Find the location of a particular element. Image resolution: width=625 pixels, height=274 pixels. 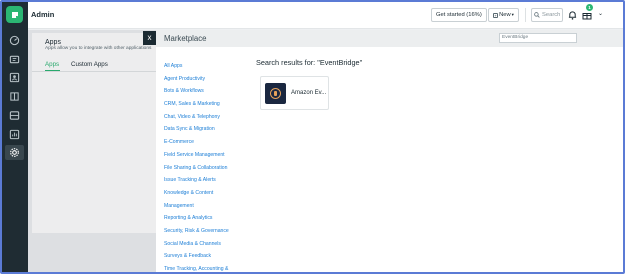

search-icon is located at coordinates (537, 15).